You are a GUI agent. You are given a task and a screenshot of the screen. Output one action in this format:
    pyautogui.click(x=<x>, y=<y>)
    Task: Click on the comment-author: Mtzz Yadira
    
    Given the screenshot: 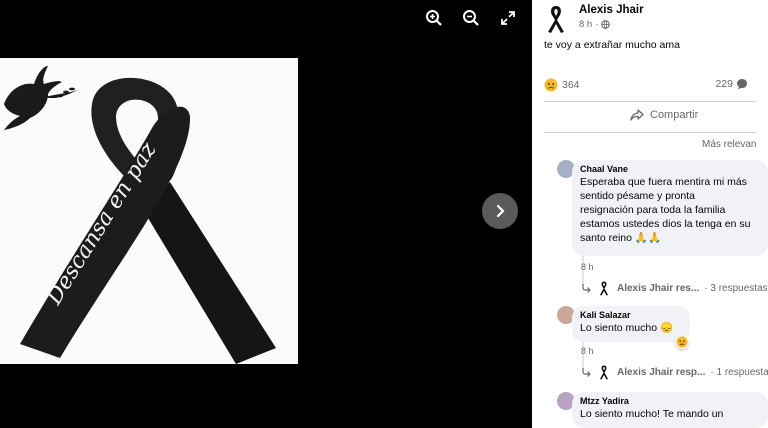 What is the action you would take?
    pyautogui.click(x=670, y=401)
    